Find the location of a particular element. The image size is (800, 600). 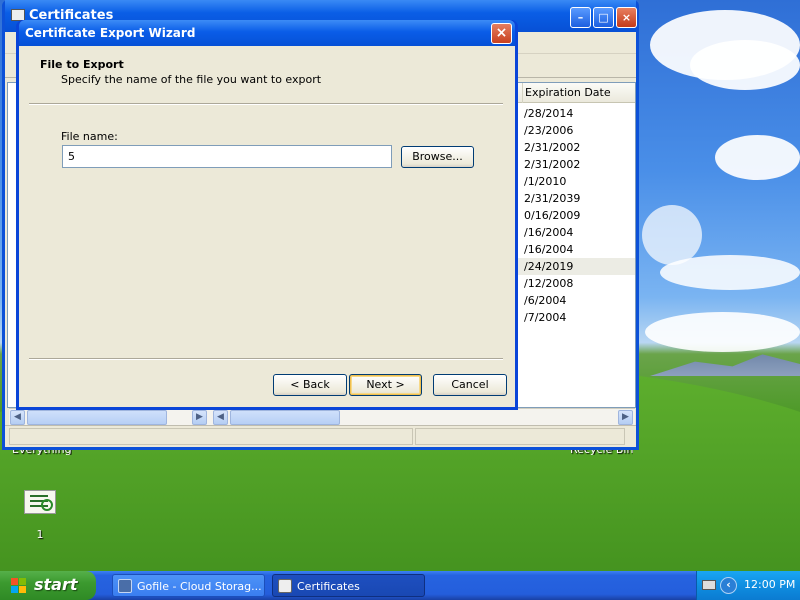

next-button: Next > is located at coordinates (385, 385).